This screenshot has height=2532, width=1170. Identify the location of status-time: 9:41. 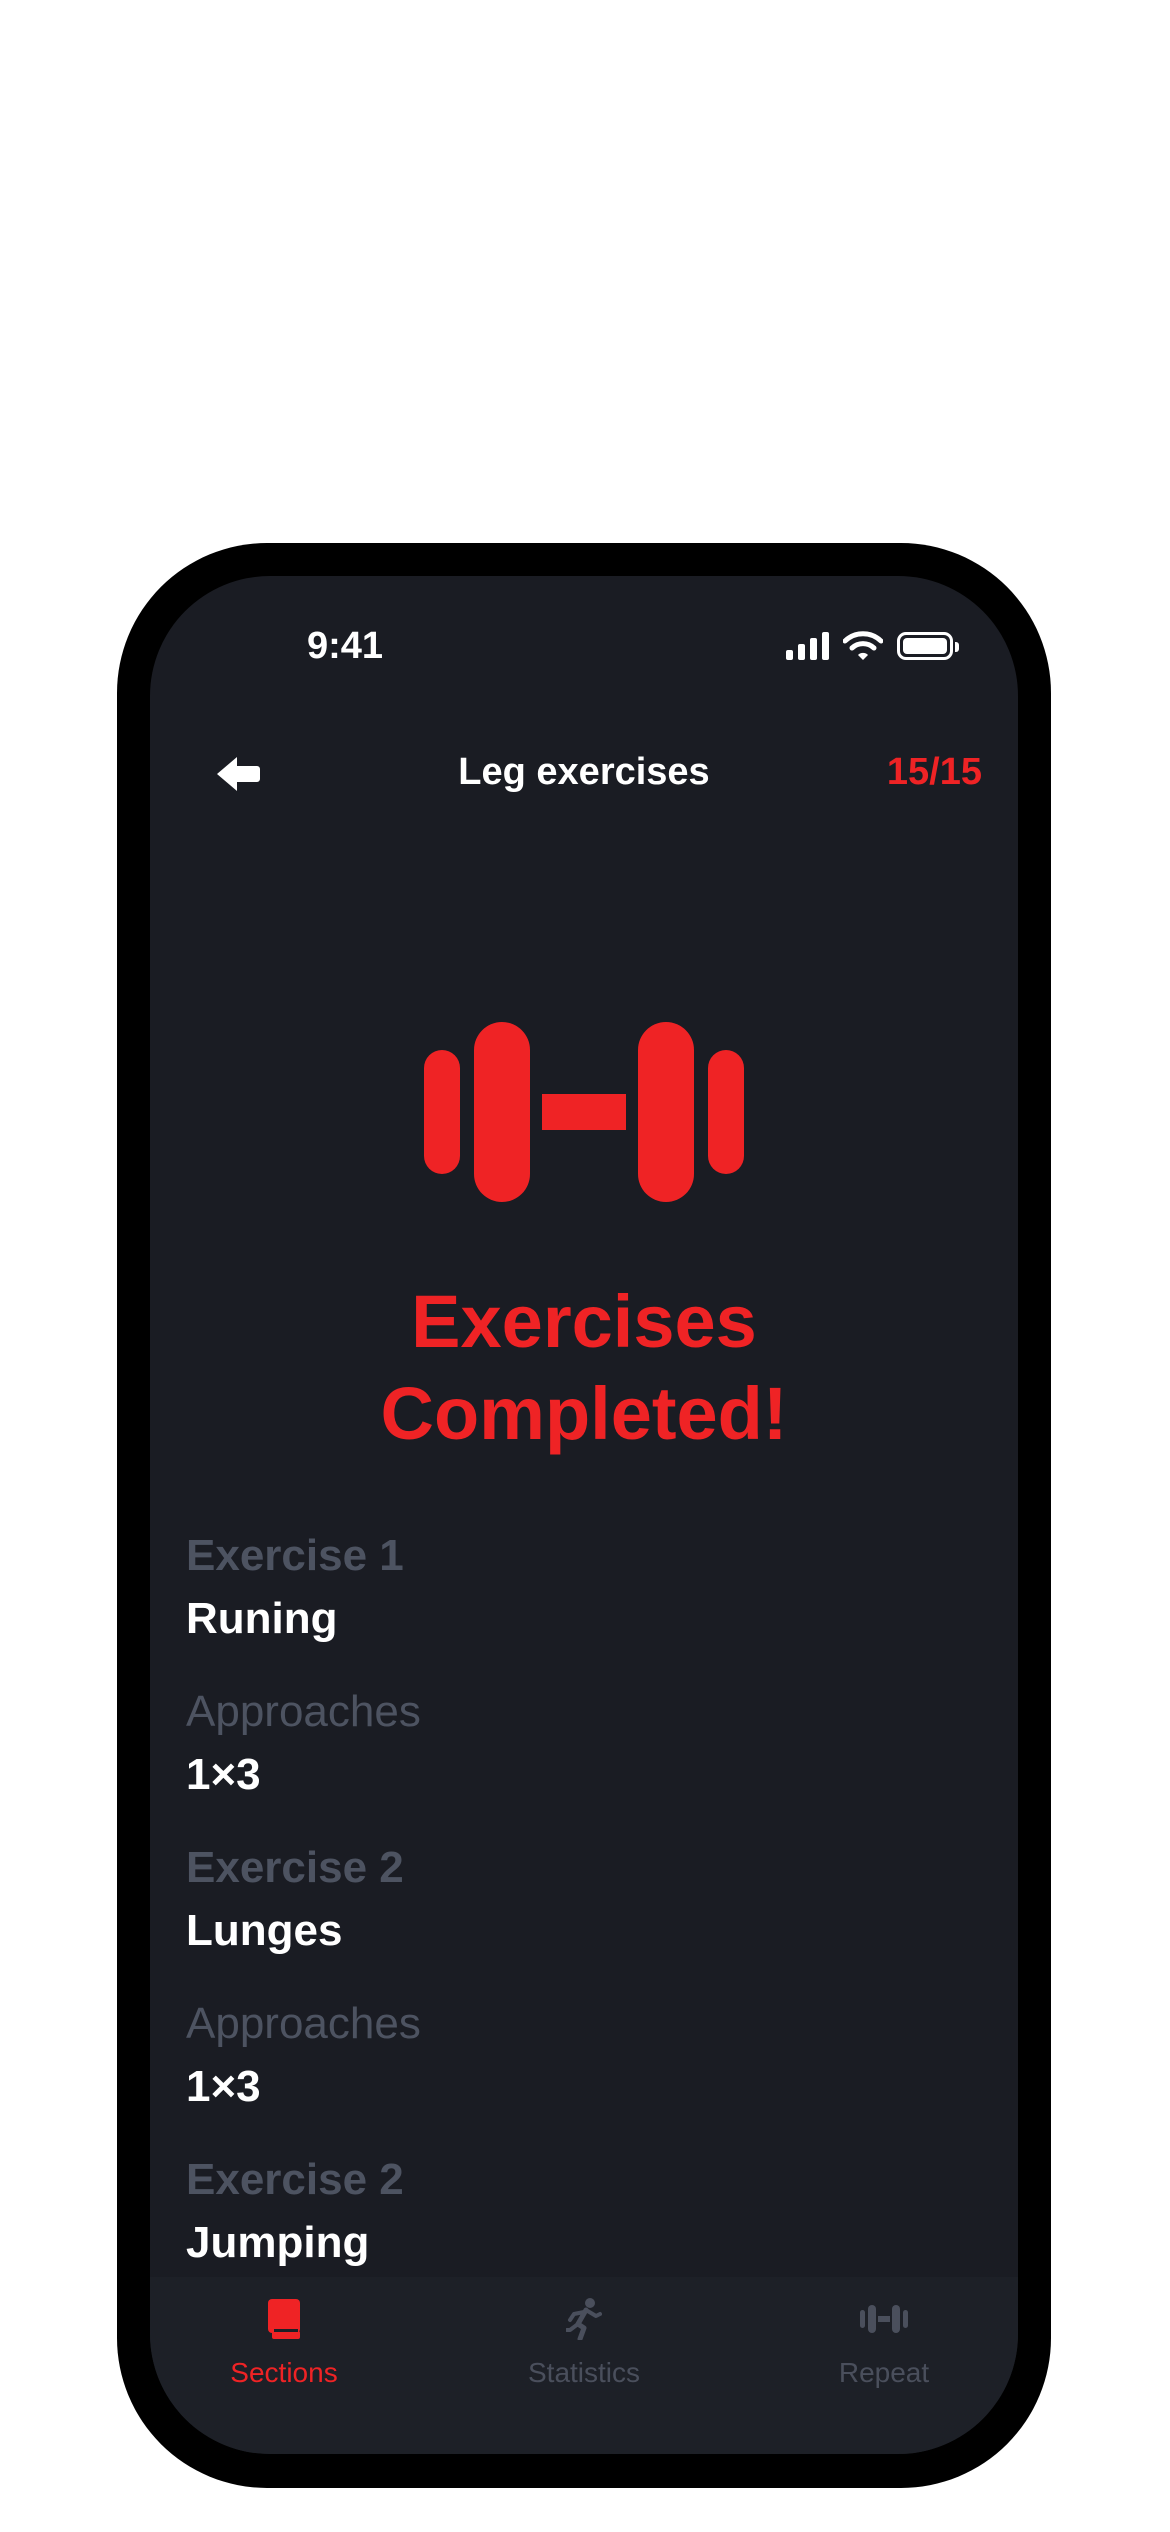
(345, 646).